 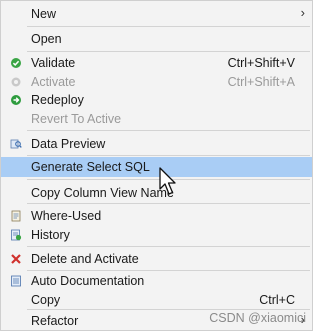 What do you see at coordinates (85, 259) in the screenshot?
I see `menu-item-label: Delete and Activate` at bounding box center [85, 259].